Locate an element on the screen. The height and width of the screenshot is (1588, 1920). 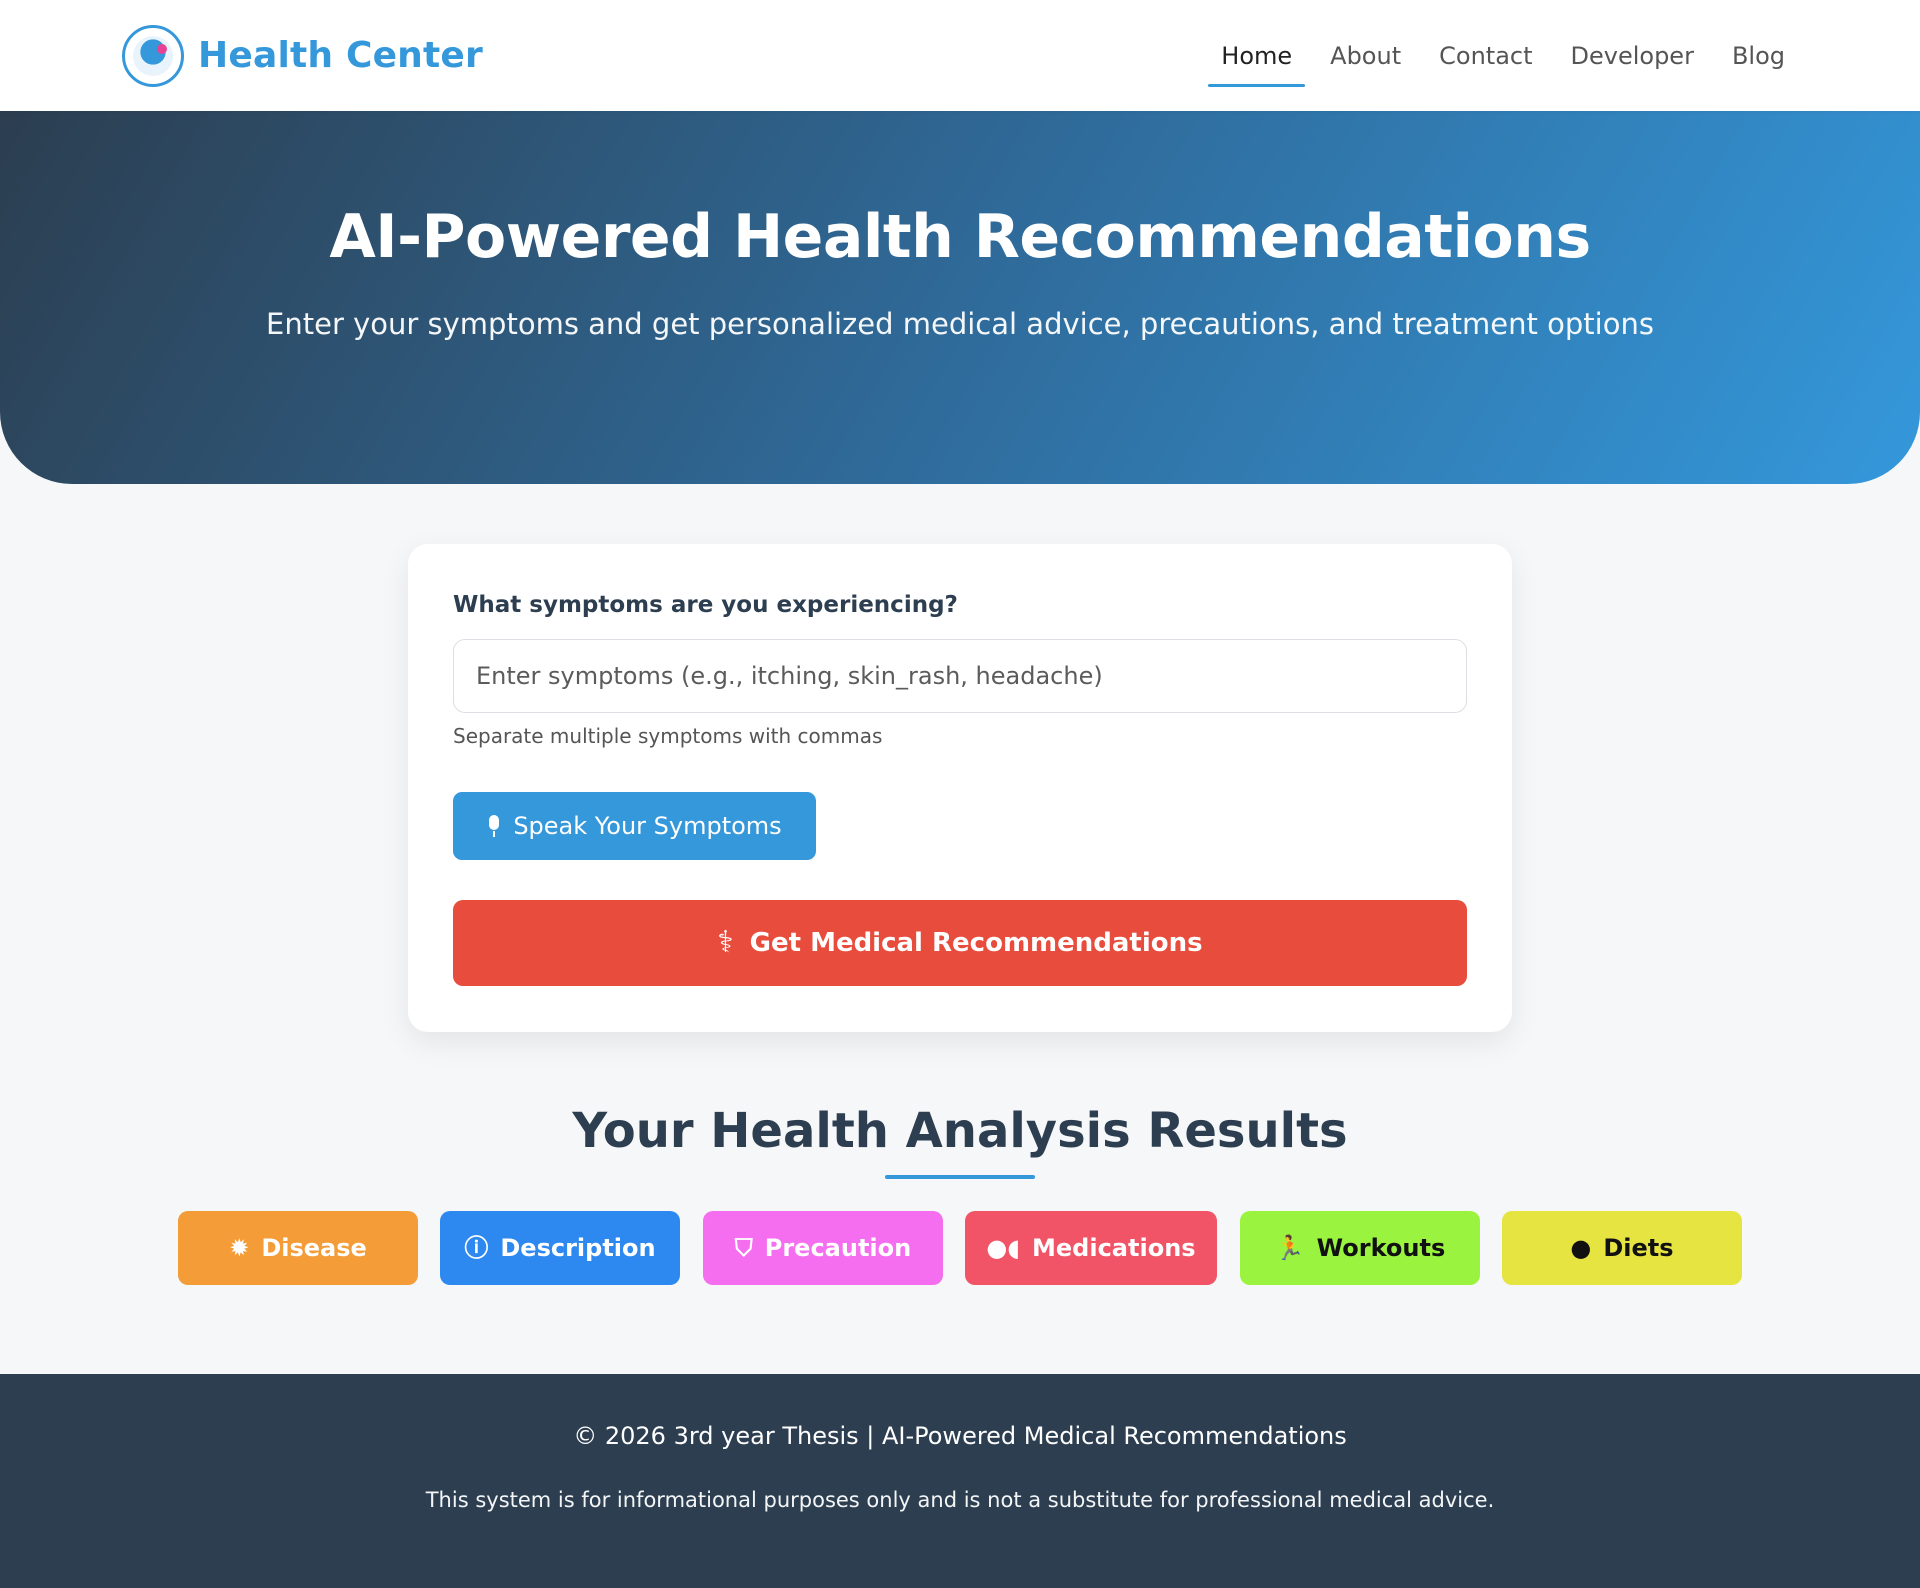
speak-symptoms-button: Speak Your Symptoms is located at coordinates (634, 826).